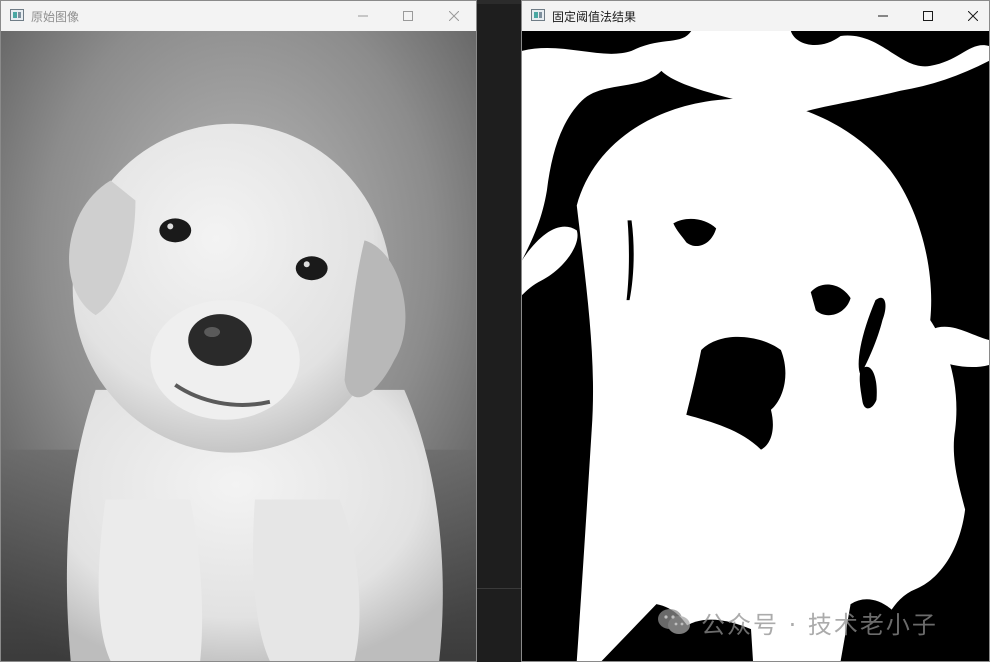 Image resolution: width=990 pixels, height=662 pixels. Describe the element at coordinates (755, 16) in the screenshot. I see `title-bar: 固定阈值法结果` at that location.